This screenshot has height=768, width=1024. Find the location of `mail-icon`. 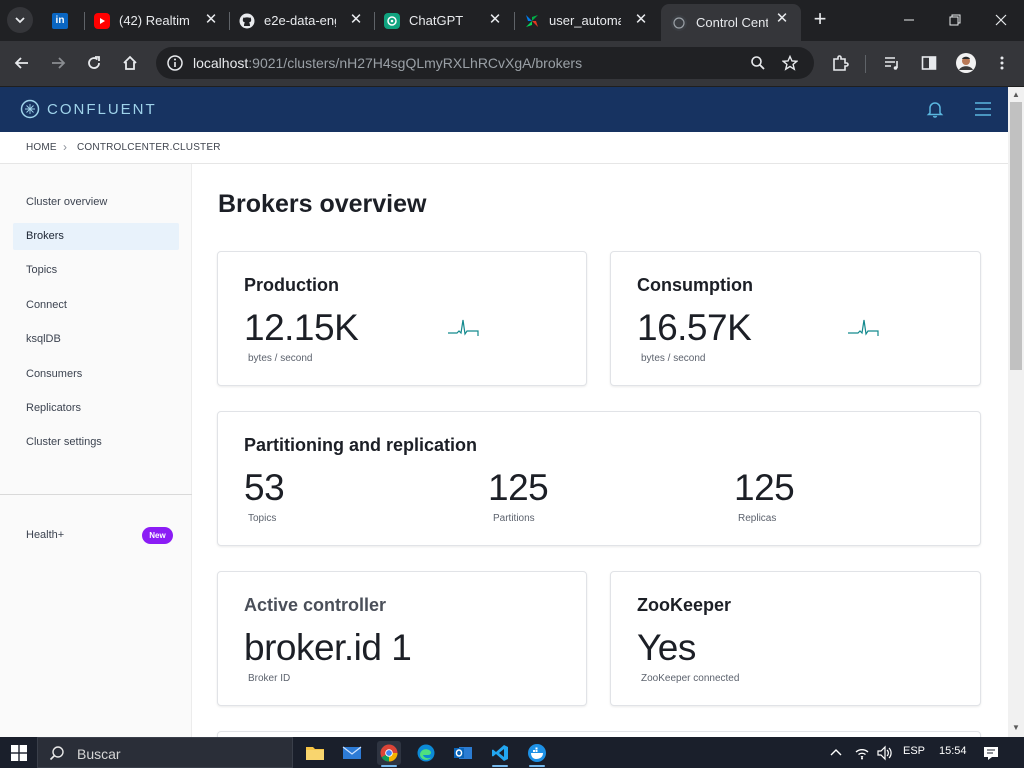

mail-icon is located at coordinates (352, 753).